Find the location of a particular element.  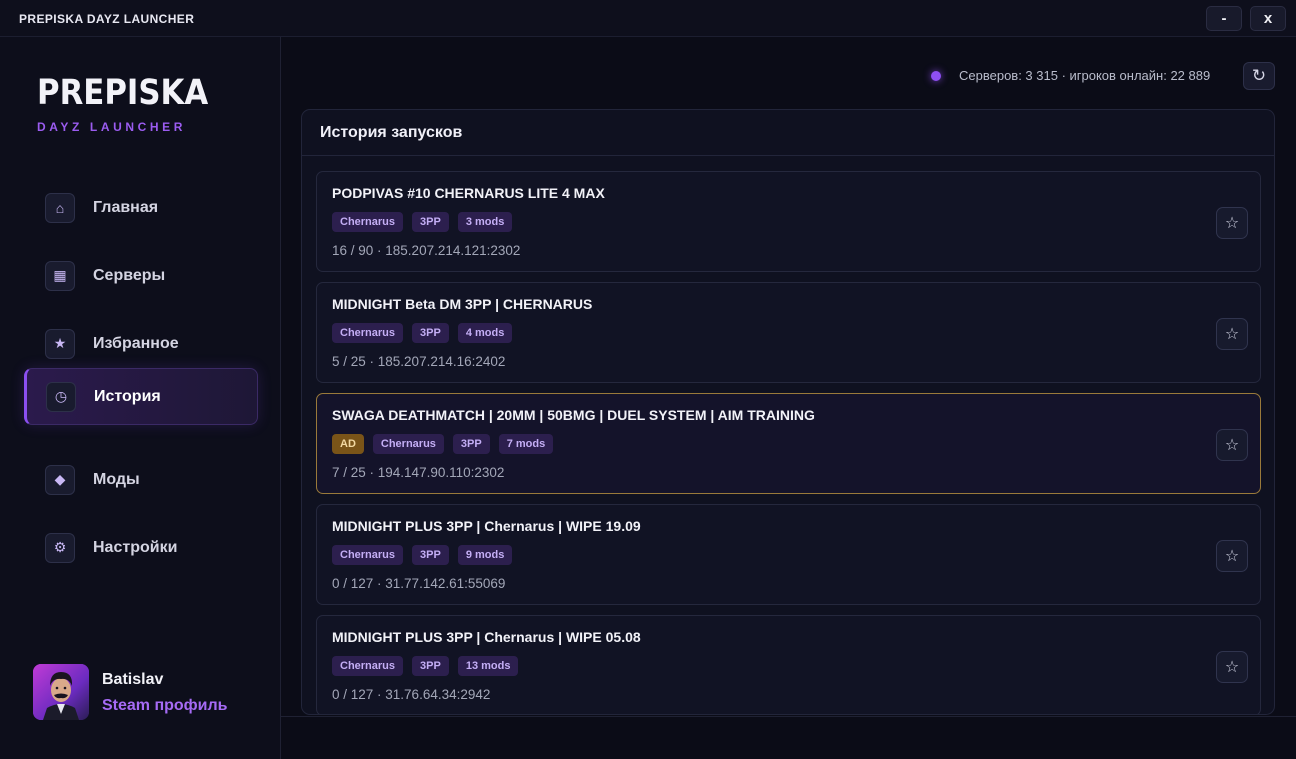

clock-icon: ◷ is located at coordinates (61, 396).